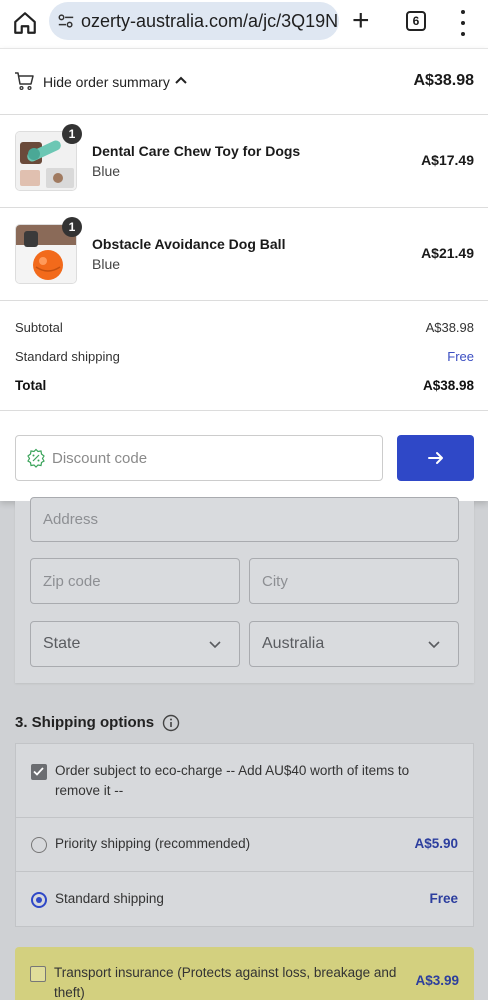 This screenshot has height=1000, width=488. What do you see at coordinates (39, 900) in the screenshot?
I see `standard-shipping-radio` at bounding box center [39, 900].